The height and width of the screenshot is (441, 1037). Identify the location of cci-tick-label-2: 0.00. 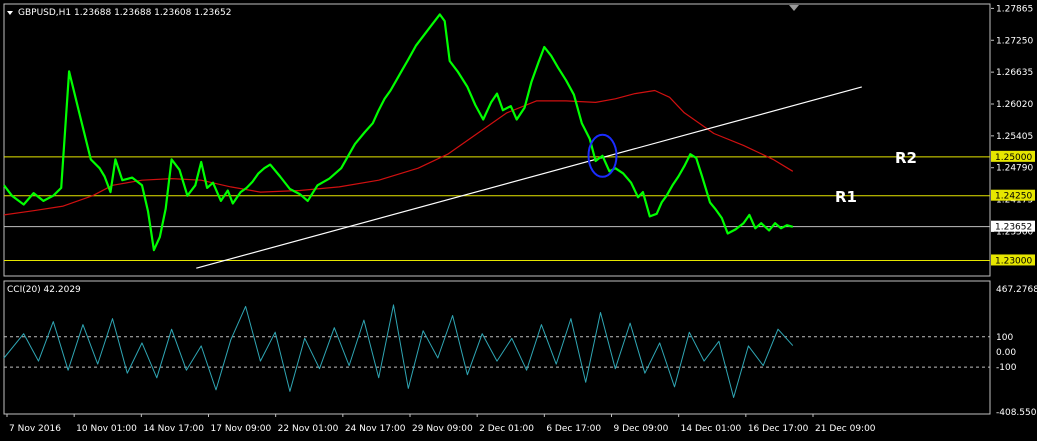
(1006, 353).